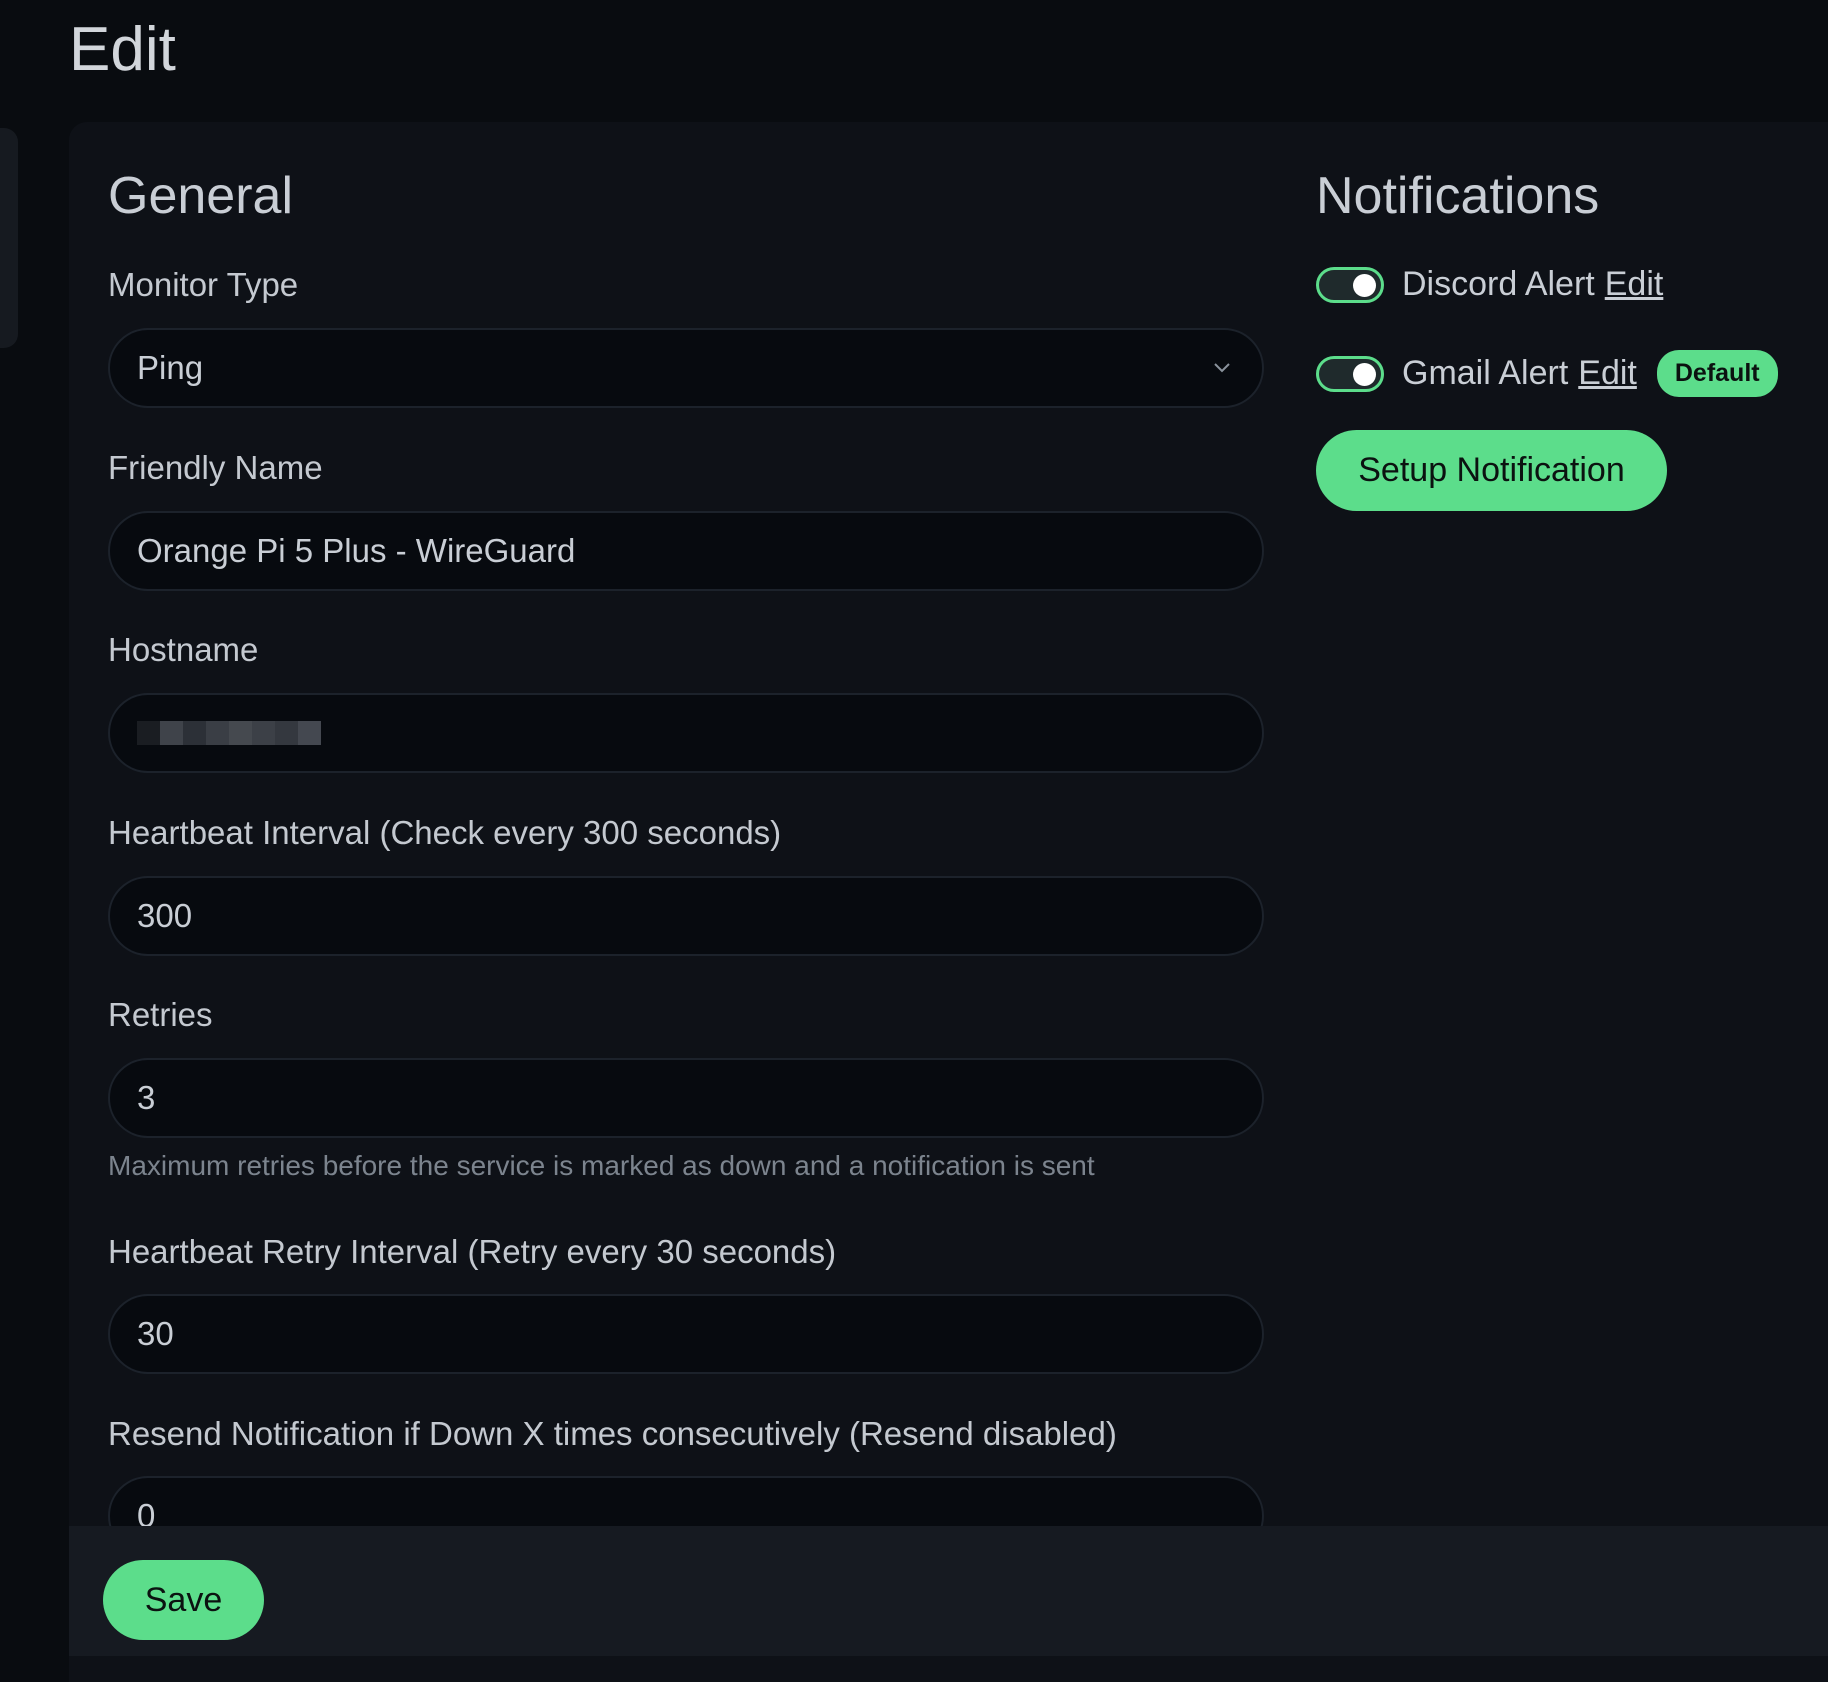 Image resolution: width=1828 pixels, height=1682 pixels. I want to click on discord-alert-edit-link: Edit, so click(1634, 284).